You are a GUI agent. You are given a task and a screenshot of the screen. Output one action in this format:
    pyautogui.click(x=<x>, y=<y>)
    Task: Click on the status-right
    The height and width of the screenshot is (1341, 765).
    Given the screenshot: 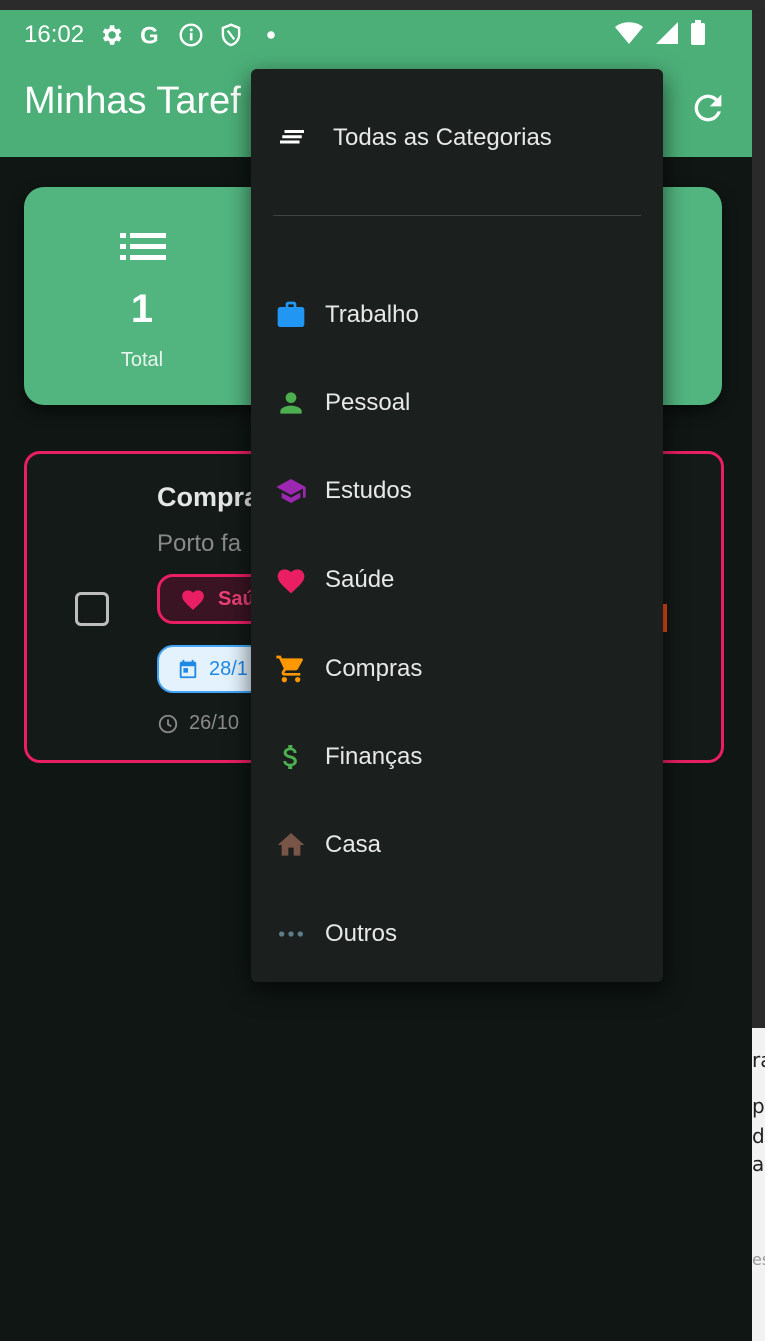 What is the action you would take?
    pyautogui.click(x=660, y=33)
    